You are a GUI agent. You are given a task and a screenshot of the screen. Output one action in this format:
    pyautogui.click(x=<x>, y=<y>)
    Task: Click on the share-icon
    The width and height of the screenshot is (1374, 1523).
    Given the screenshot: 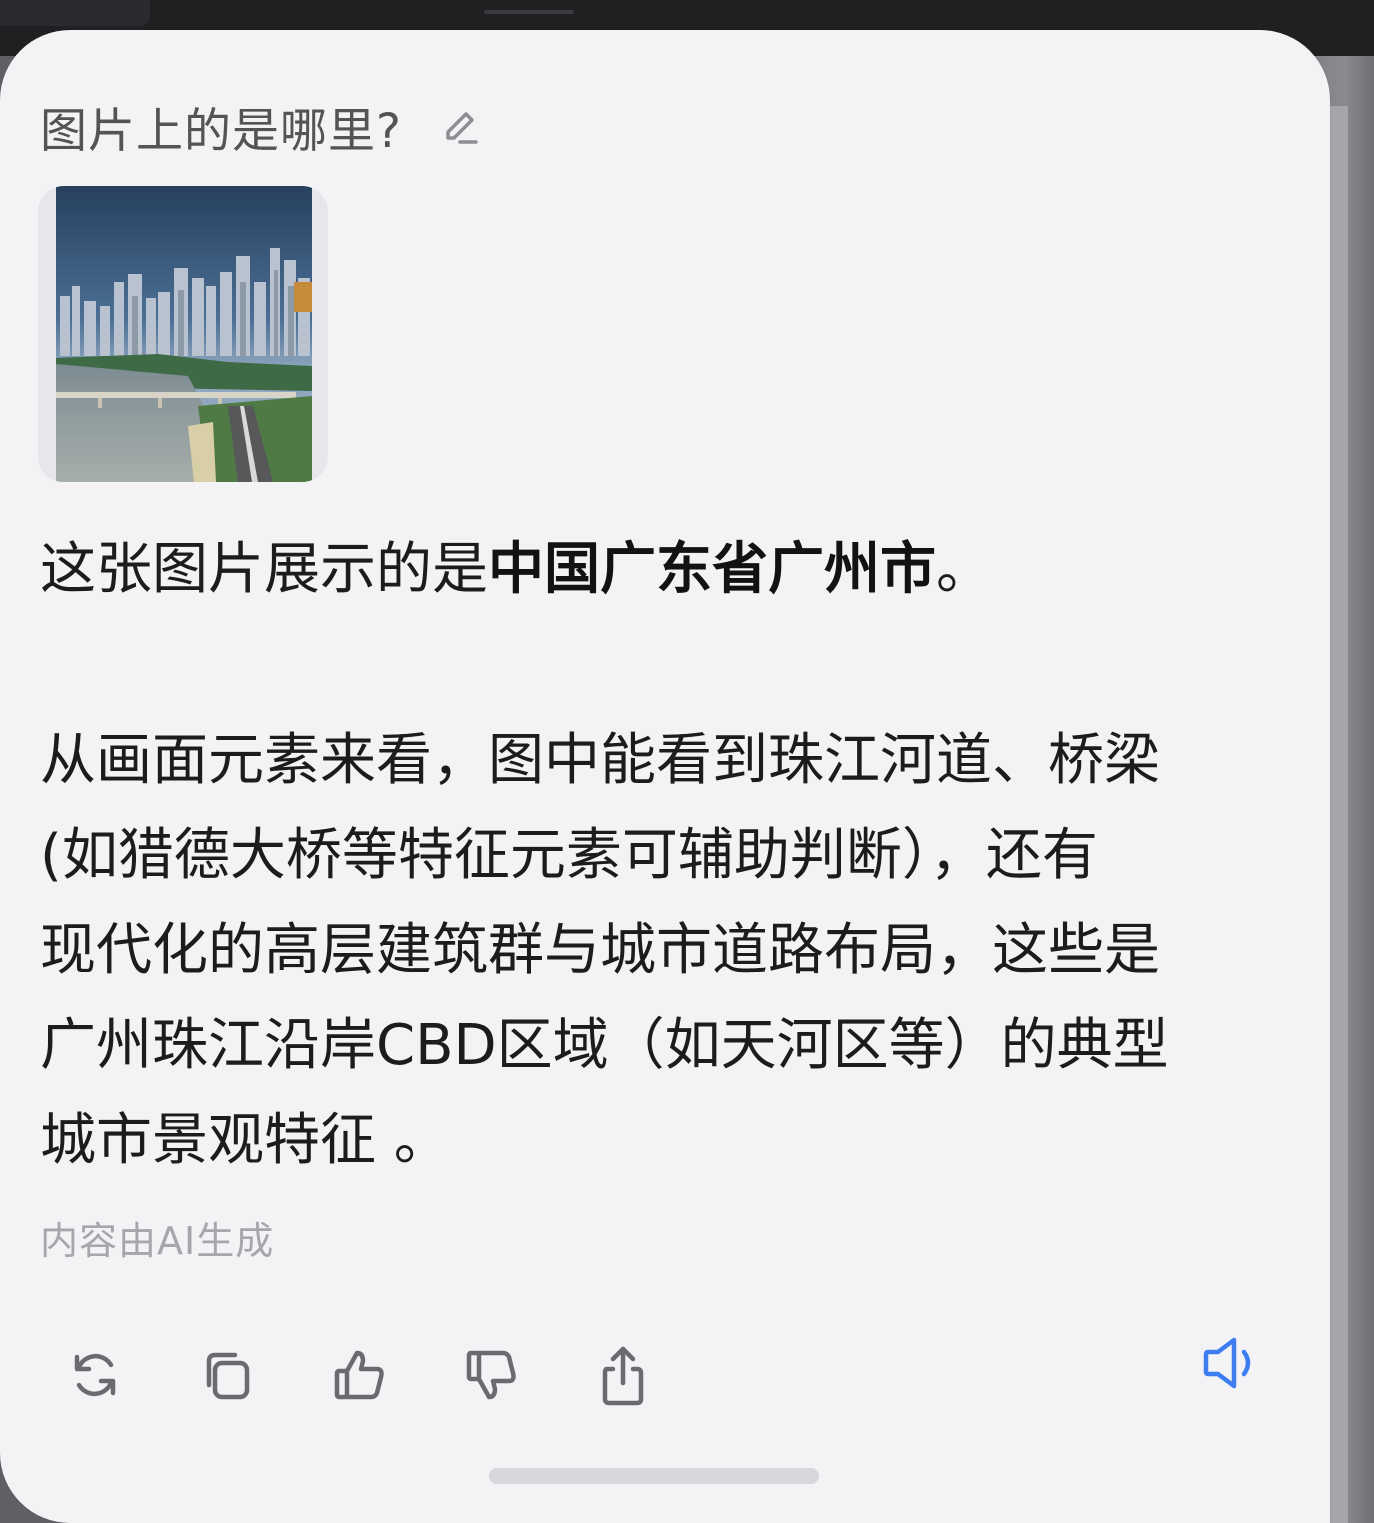 What is the action you would take?
    pyautogui.click(x=623, y=1376)
    